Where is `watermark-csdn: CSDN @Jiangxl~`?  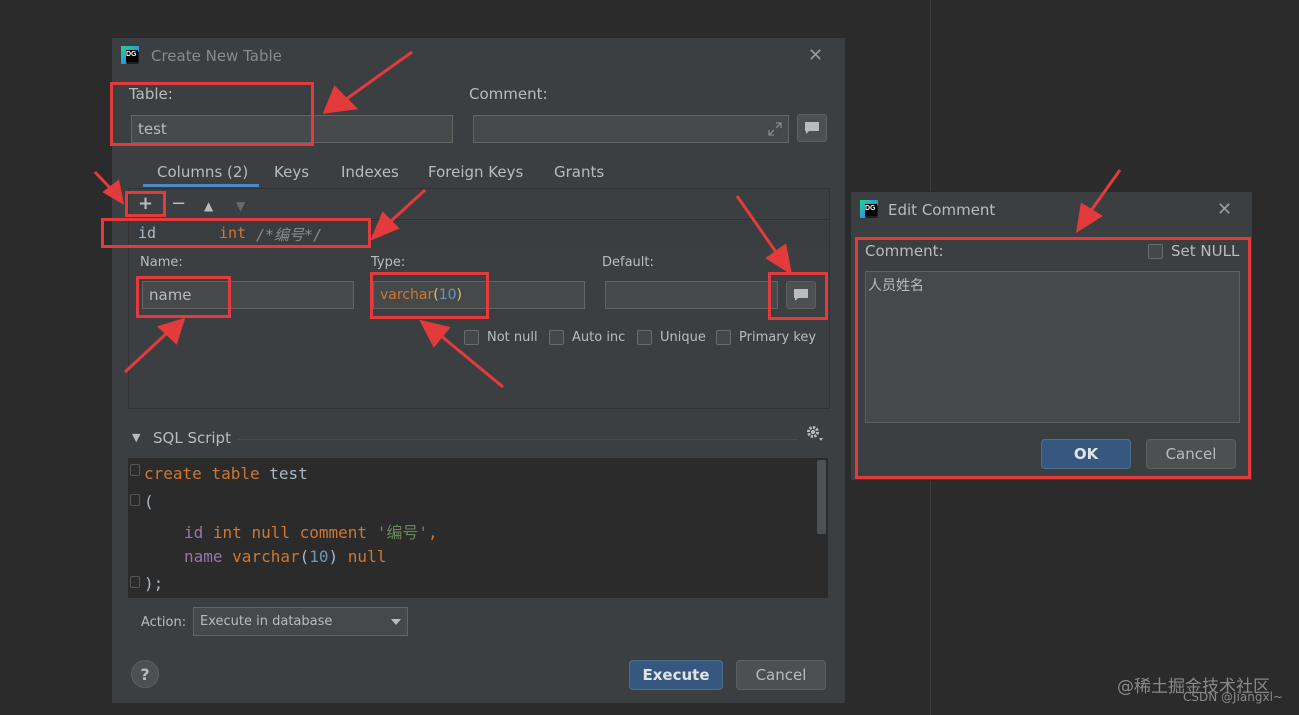
watermark-csdn: CSDN @Jiangxl~ is located at coordinates (1233, 697).